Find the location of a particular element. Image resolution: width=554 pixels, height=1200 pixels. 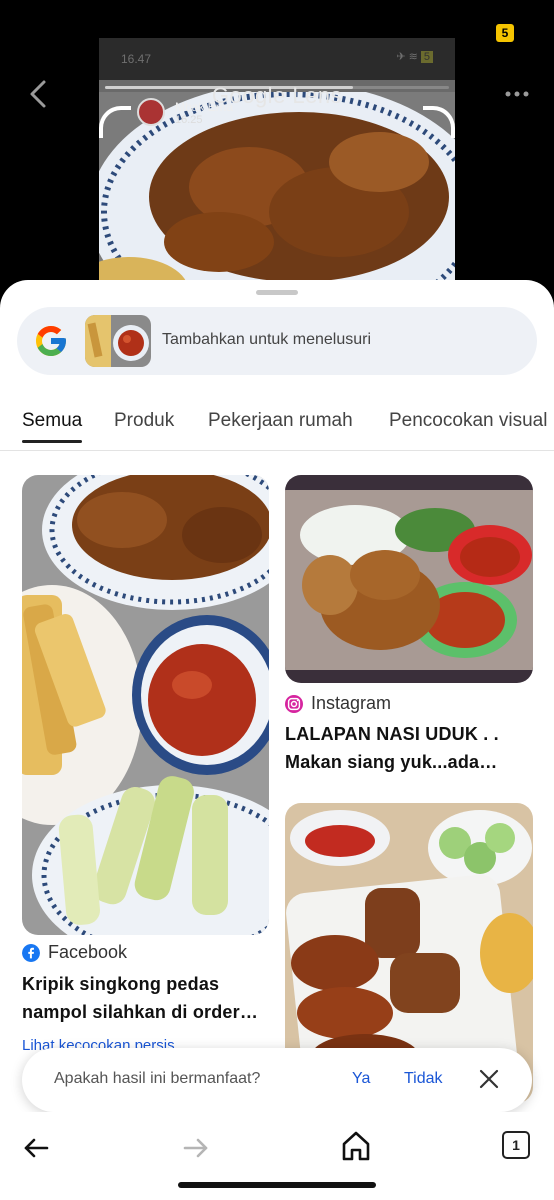

home-icon is located at coordinates (356, 1146).